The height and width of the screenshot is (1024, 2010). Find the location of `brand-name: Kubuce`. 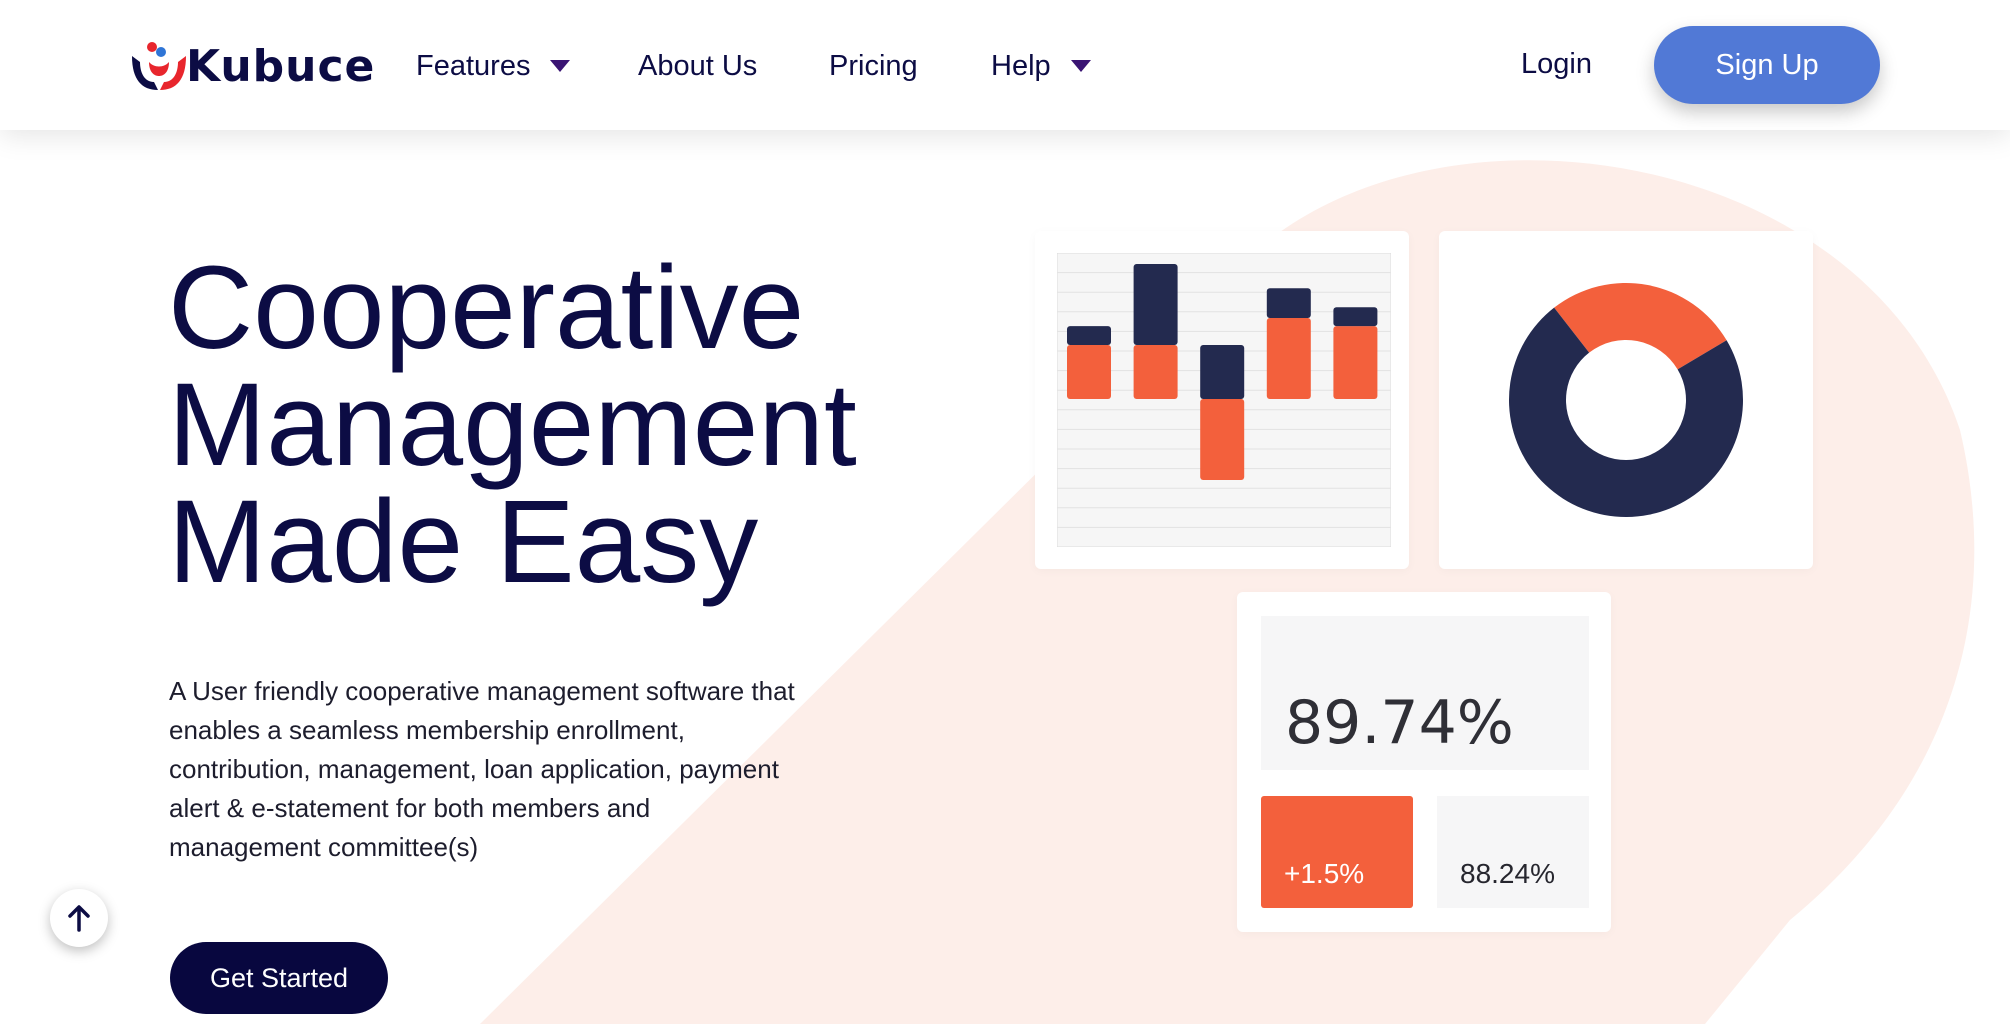

brand-name: Kubuce is located at coordinates (281, 66).